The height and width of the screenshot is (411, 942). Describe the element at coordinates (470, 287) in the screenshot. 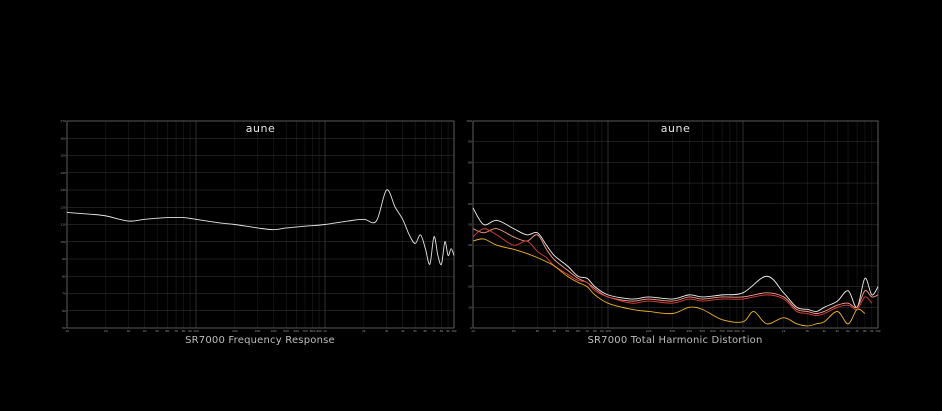

I see `y-tick-label: 20` at that location.